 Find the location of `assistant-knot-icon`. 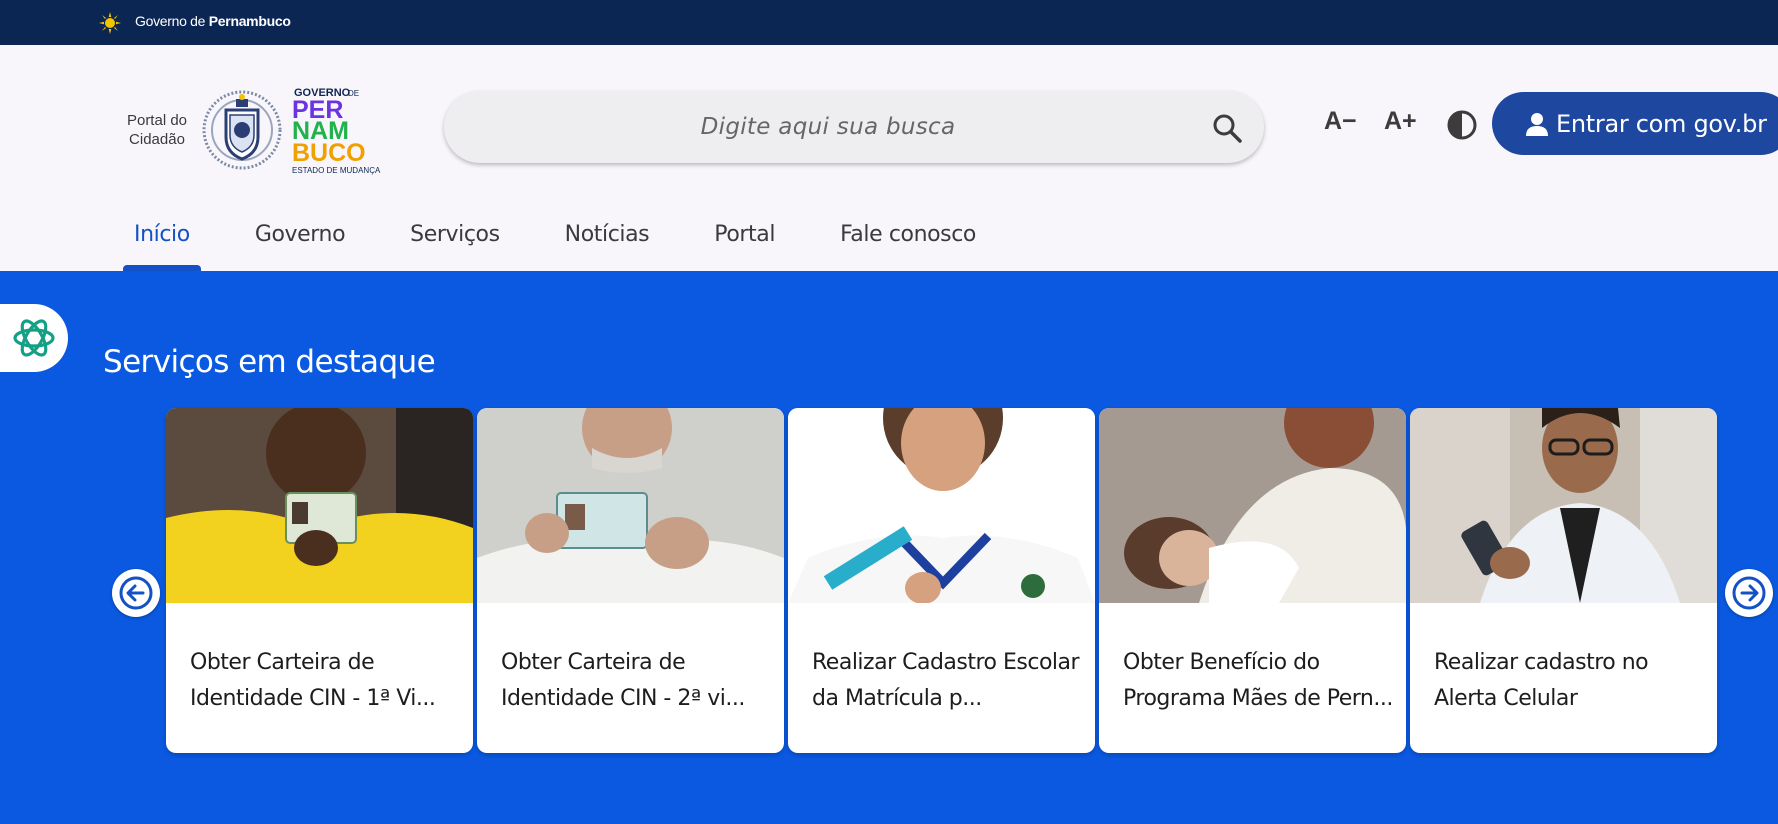

assistant-knot-icon is located at coordinates (34, 338).